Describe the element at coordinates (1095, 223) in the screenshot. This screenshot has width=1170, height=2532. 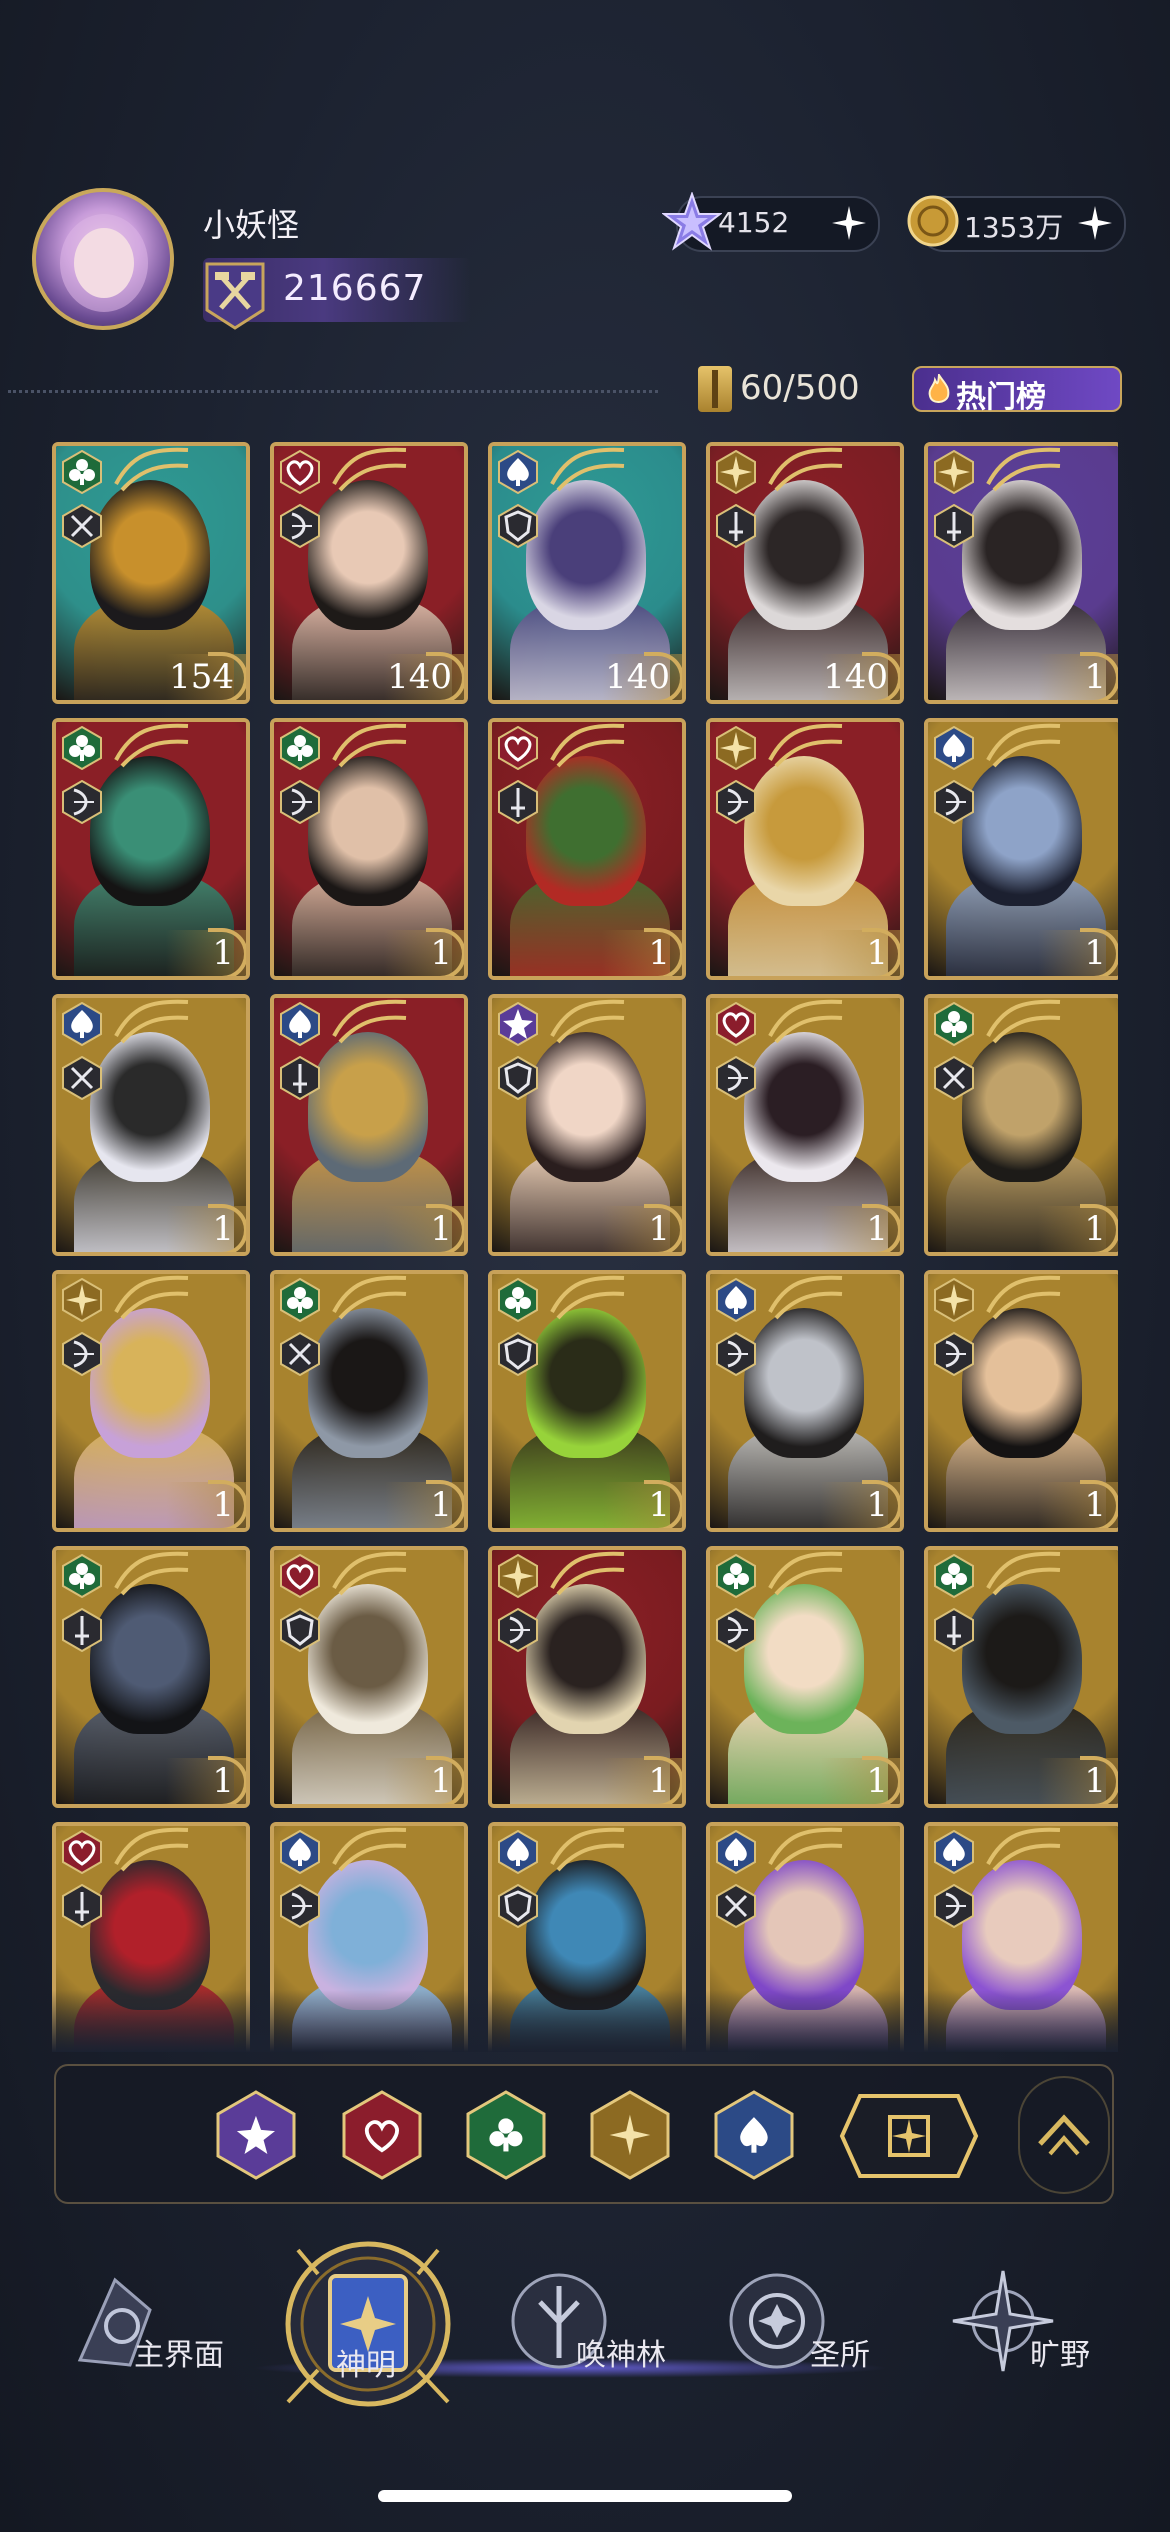
I see `add-gold-button` at that location.